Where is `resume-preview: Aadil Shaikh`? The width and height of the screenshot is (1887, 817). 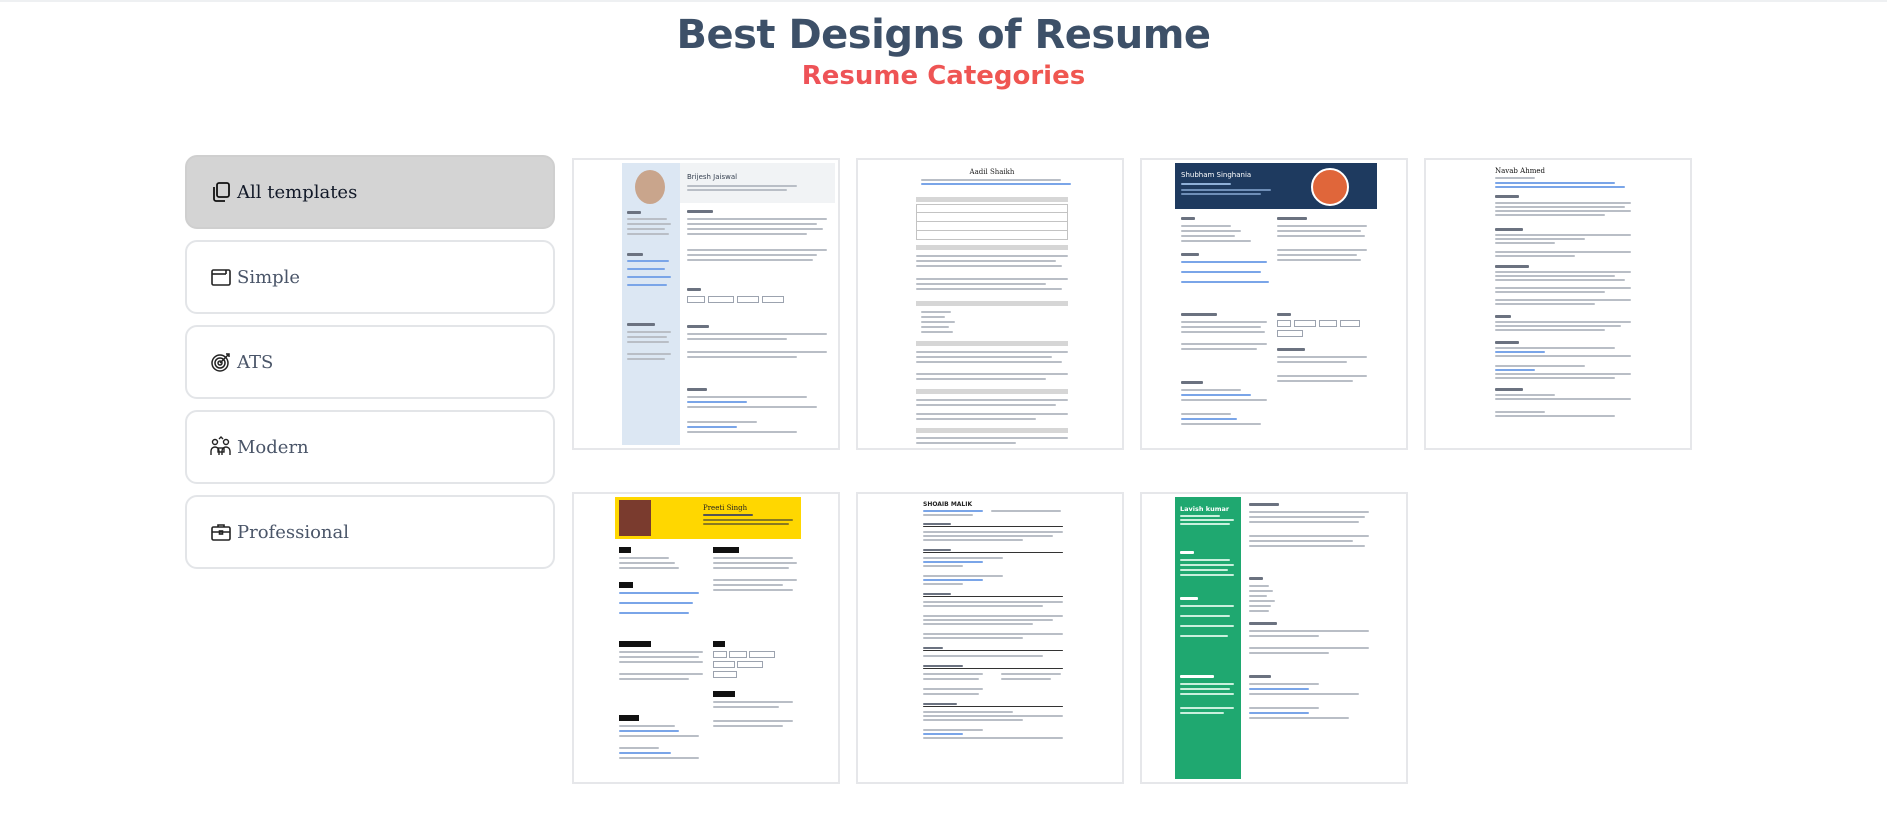
resume-preview: Aadil Shaikh is located at coordinates (990, 304).